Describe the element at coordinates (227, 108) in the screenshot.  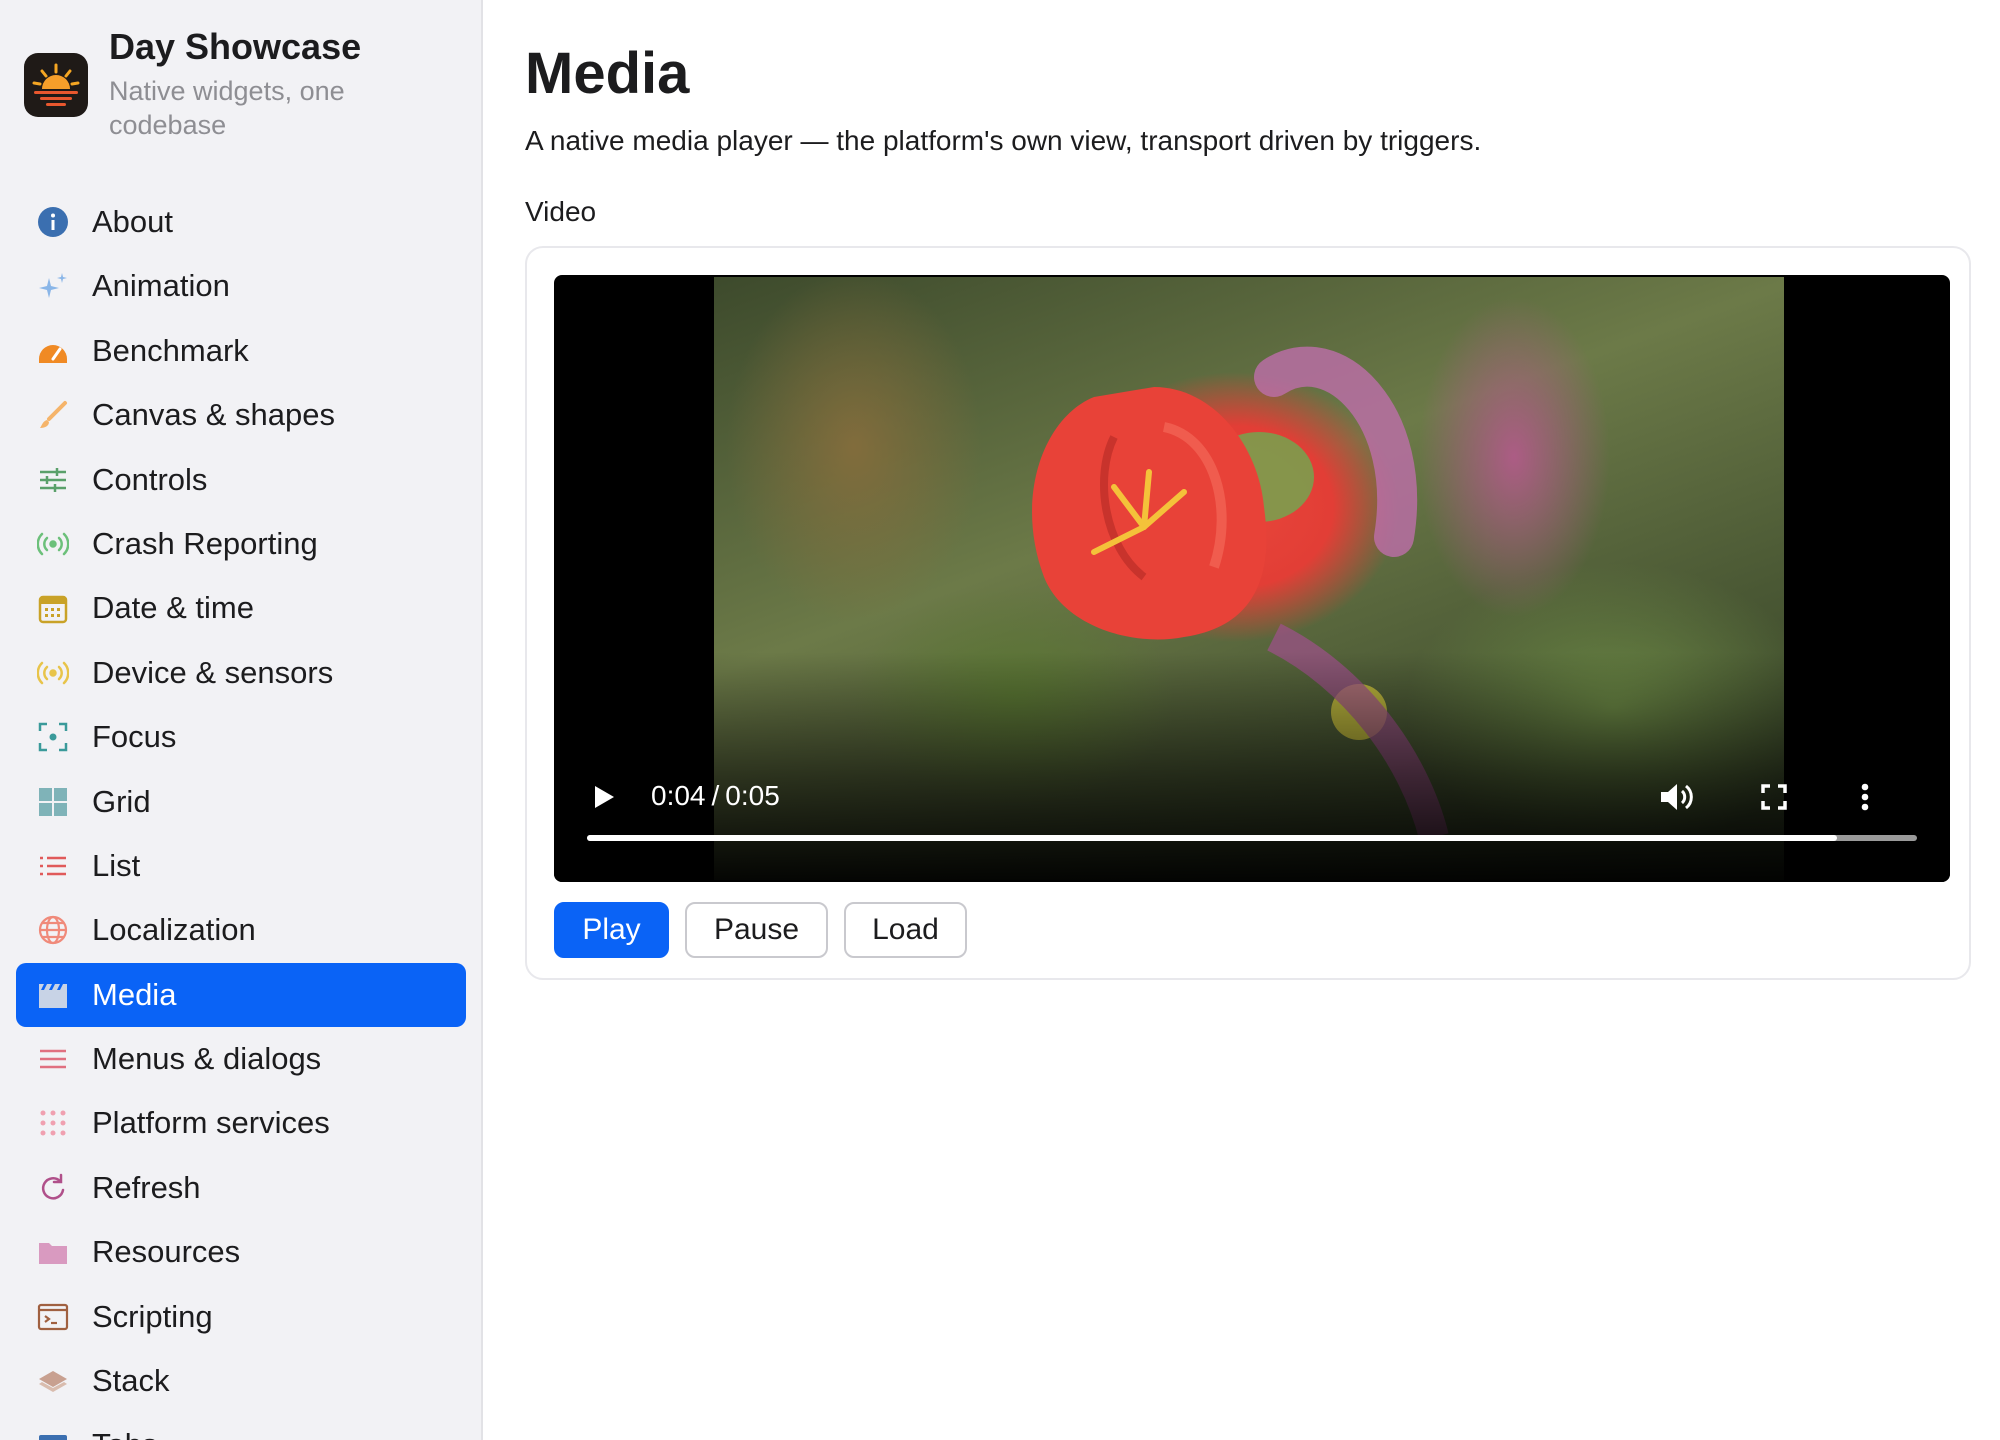
I see `app-subtitle: Native widgets, one codebase` at that location.